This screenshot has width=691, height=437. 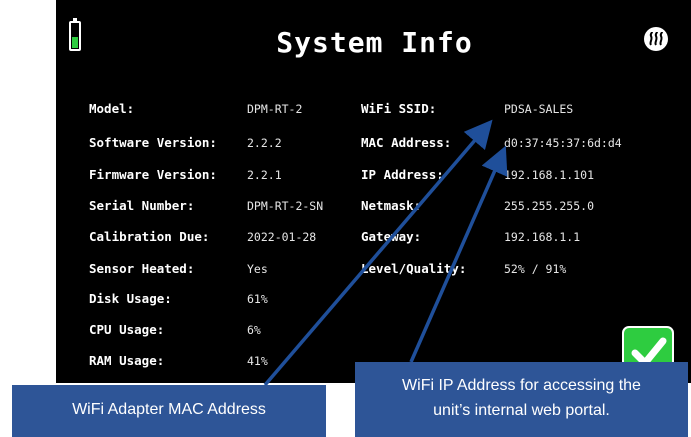 What do you see at coordinates (275, 109) in the screenshot?
I see `model-value: DPM-RT-2` at bounding box center [275, 109].